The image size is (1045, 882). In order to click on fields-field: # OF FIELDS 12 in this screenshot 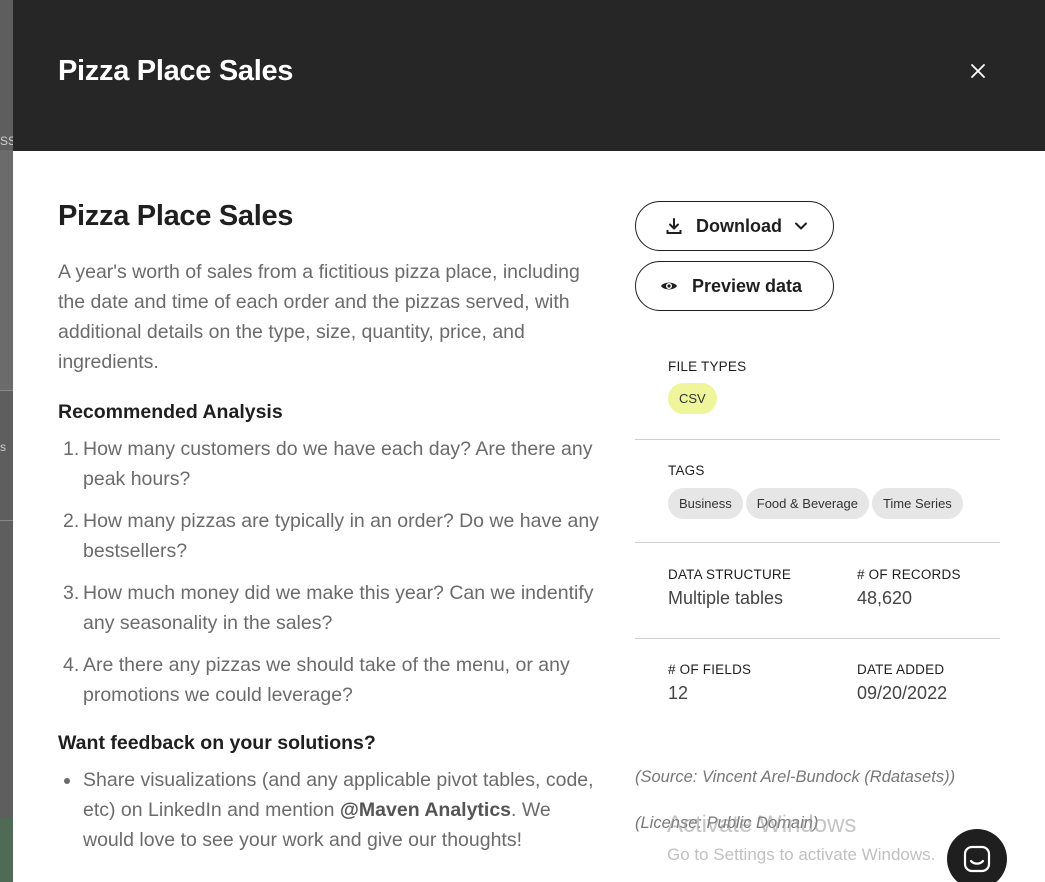, I will do `click(758, 683)`.